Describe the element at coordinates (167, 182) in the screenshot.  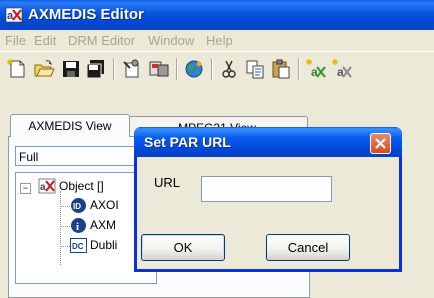
I see `url-label: URL` at that location.